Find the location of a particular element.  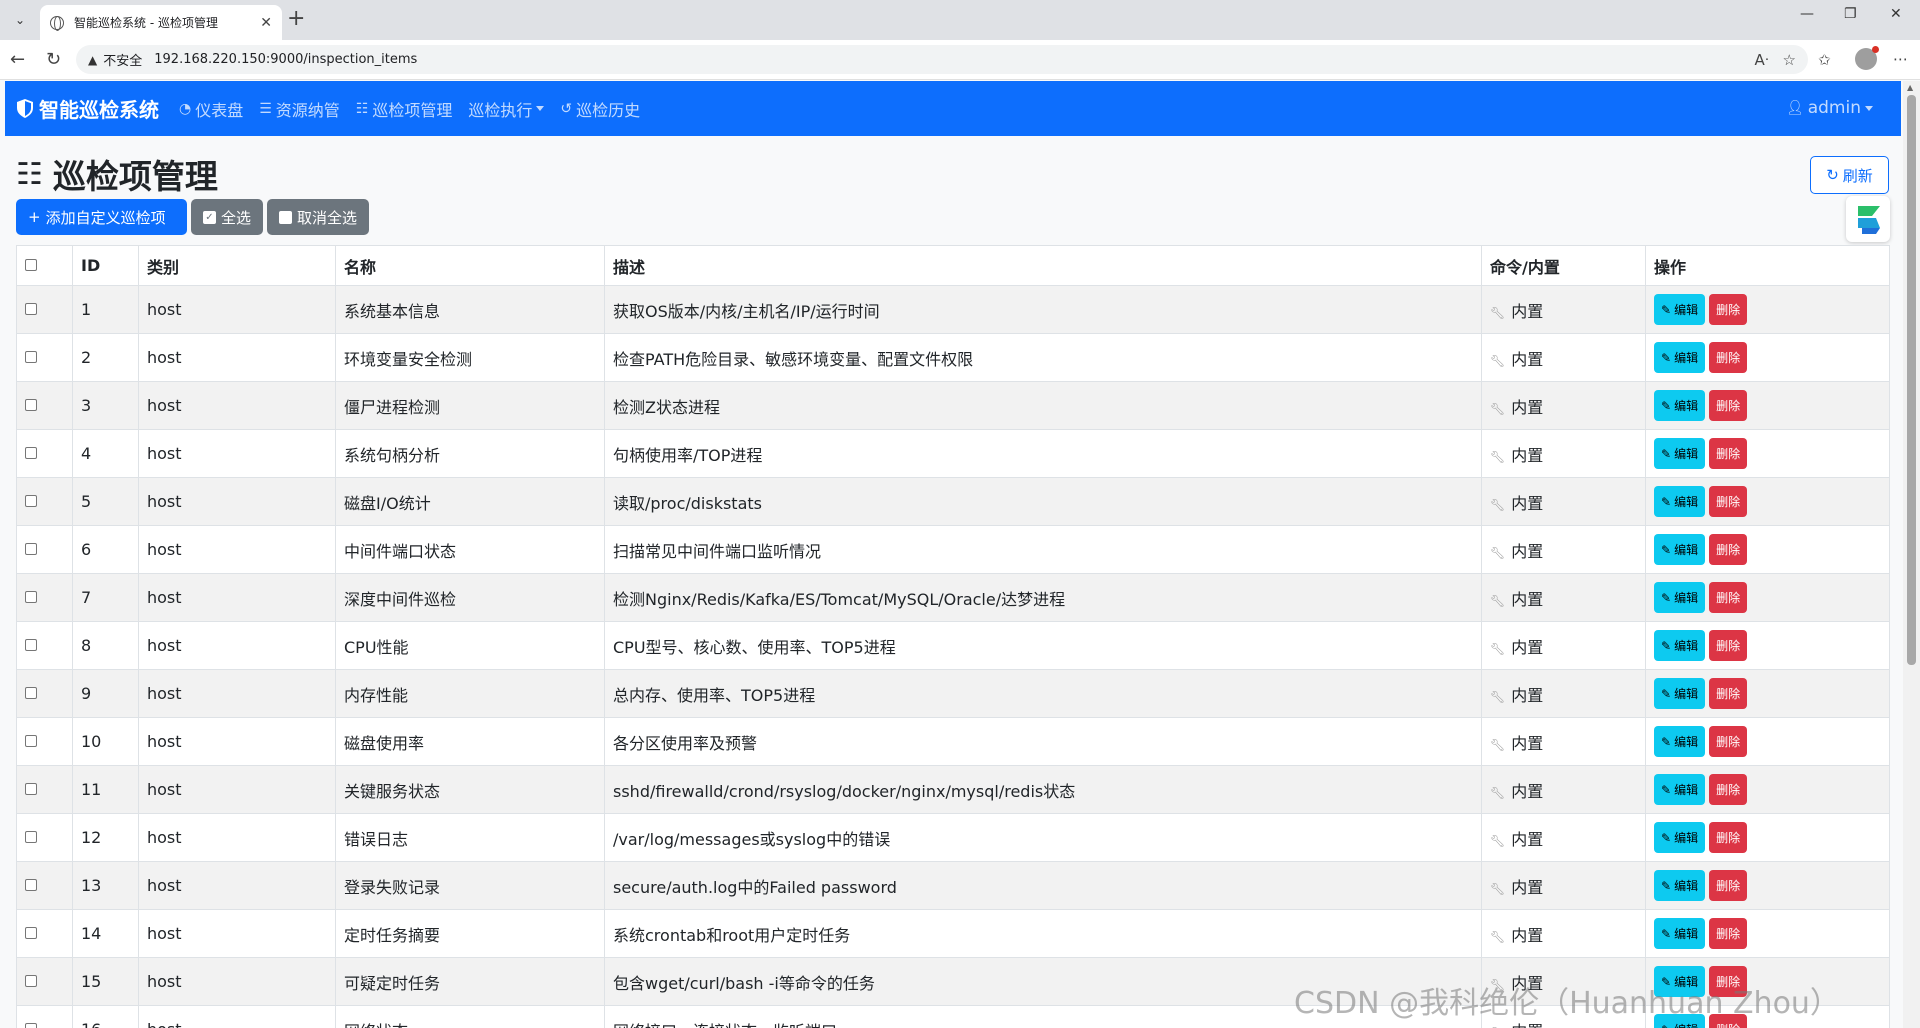

insecure-label: 不安全 is located at coordinates (123, 61).